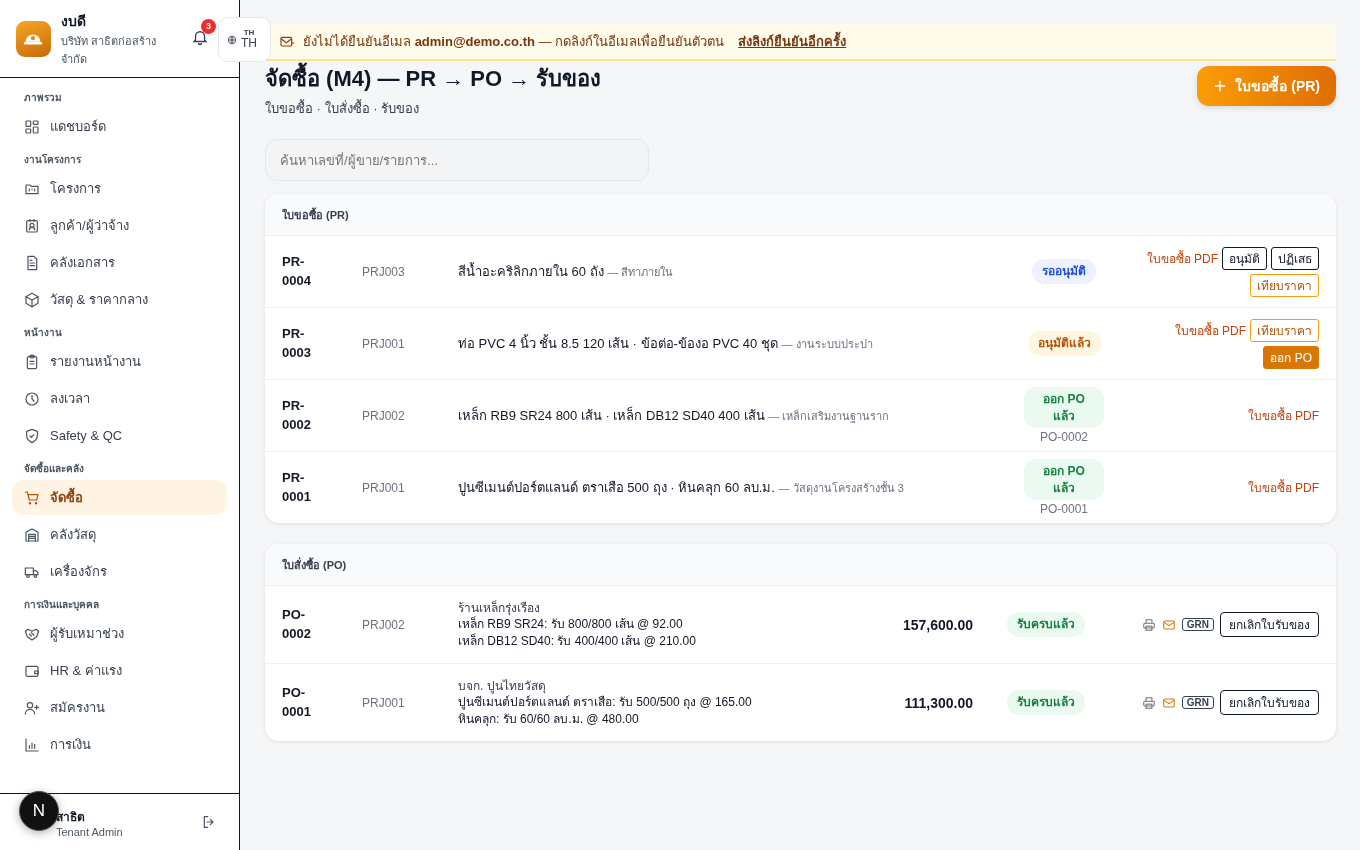 The image size is (1360, 850). Describe the element at coordinates (499, 608) in the screenshot. I see `vendor-name: ร้านเหล็กรุ่งเรือง` at that location.